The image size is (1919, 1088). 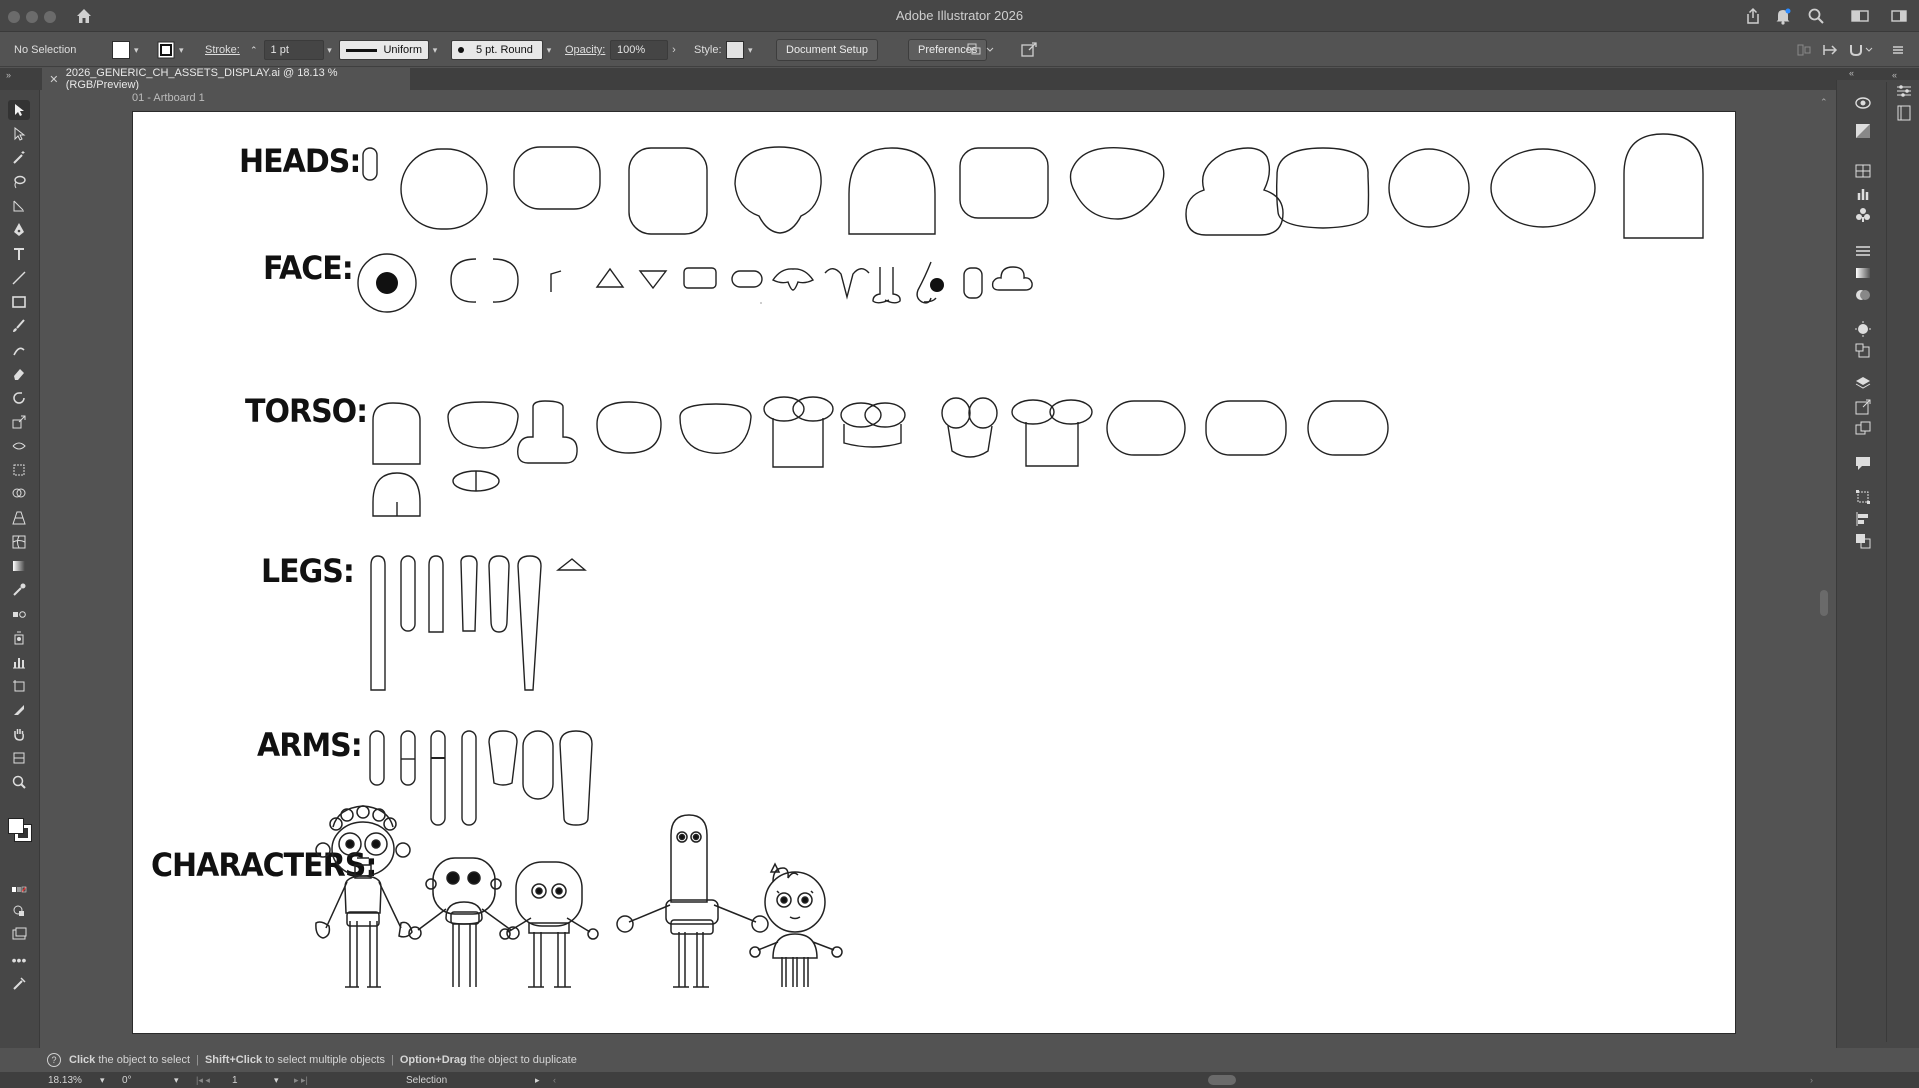 What do you see at coordinates (20, 830) in the screenshot?
I see `fill-stroke-swatches` at bounding box center [20, 830].